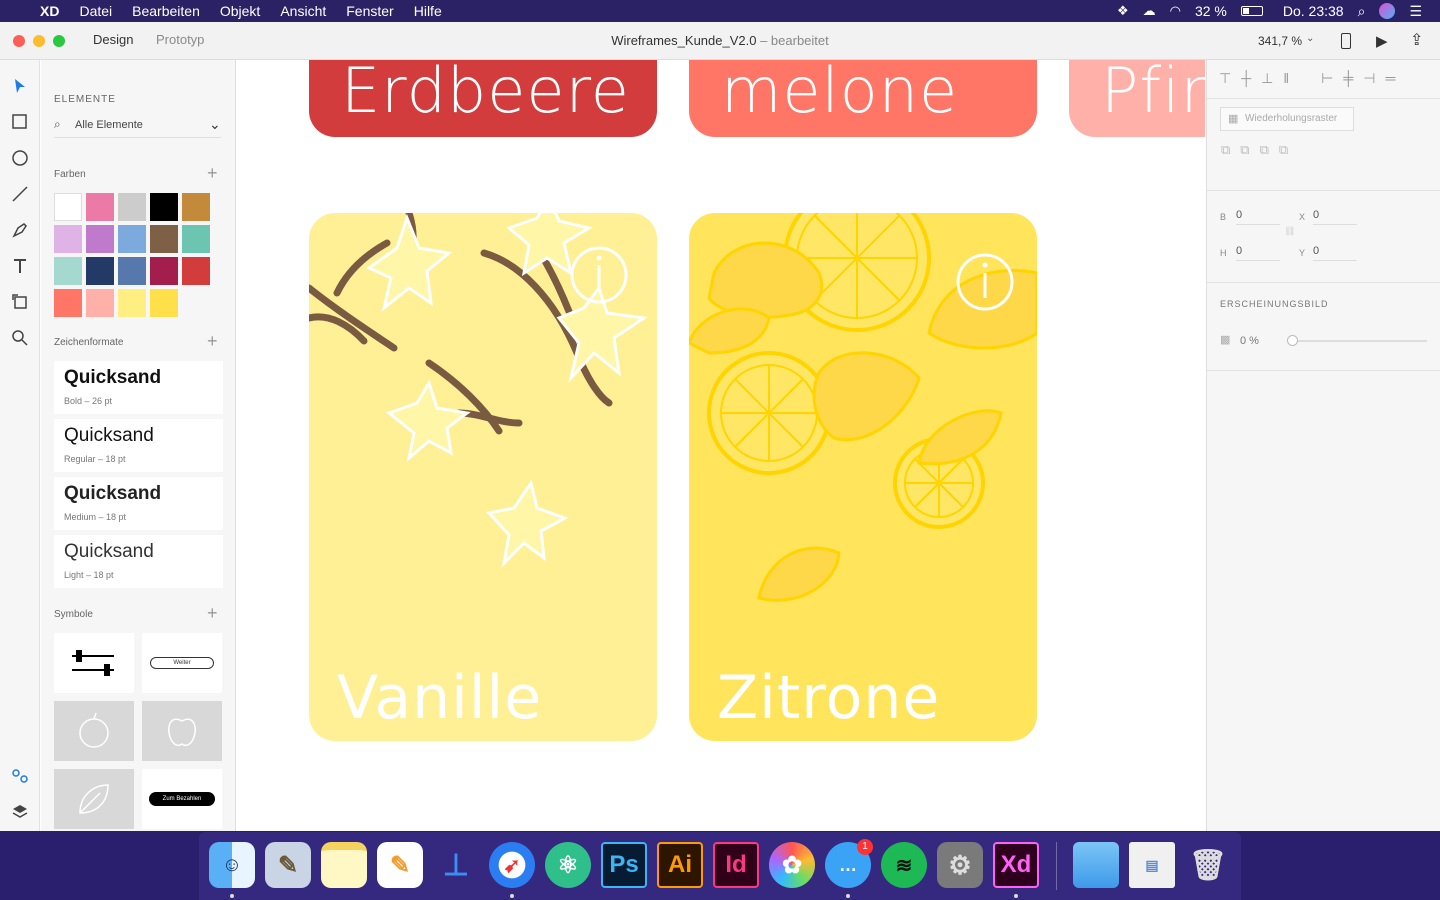 The width and height of the screenshot is (1440, 900). Describe the element at coordinates (20, 812) in the screenshot. I see `layers-panel-icon` at that location.